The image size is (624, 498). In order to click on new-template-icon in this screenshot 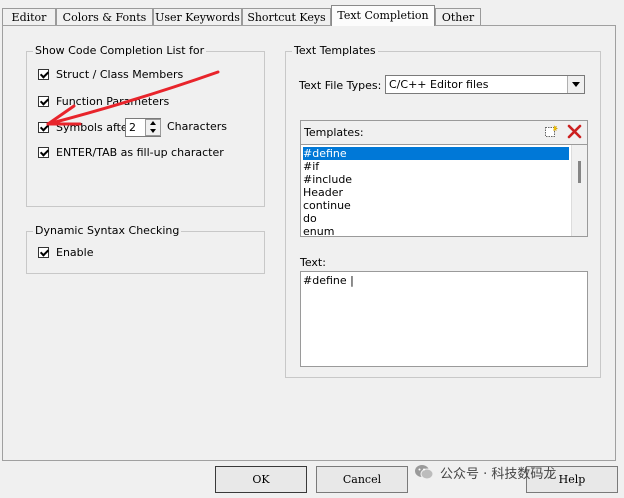, I will do `click(551, 131)`.